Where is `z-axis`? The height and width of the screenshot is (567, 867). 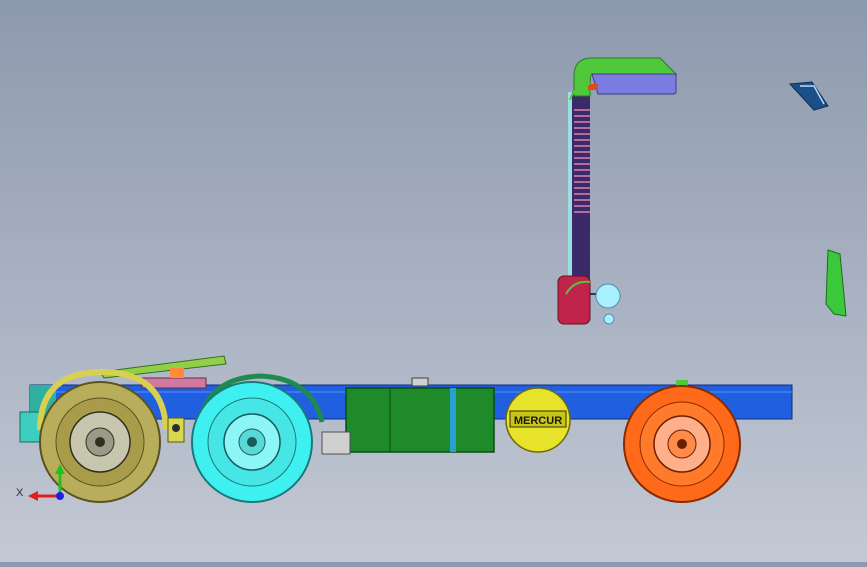 z-axis is located at coordinates (60, 496).